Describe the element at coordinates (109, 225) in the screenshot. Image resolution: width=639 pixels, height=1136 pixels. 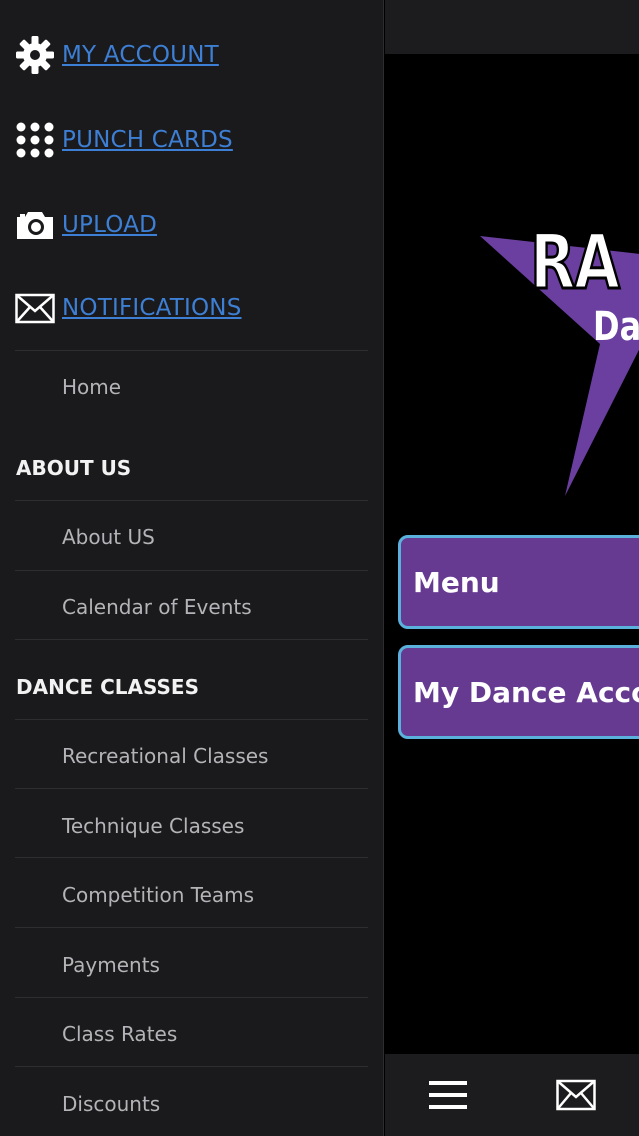
I see `upload-label: UPLOAD` at that location.